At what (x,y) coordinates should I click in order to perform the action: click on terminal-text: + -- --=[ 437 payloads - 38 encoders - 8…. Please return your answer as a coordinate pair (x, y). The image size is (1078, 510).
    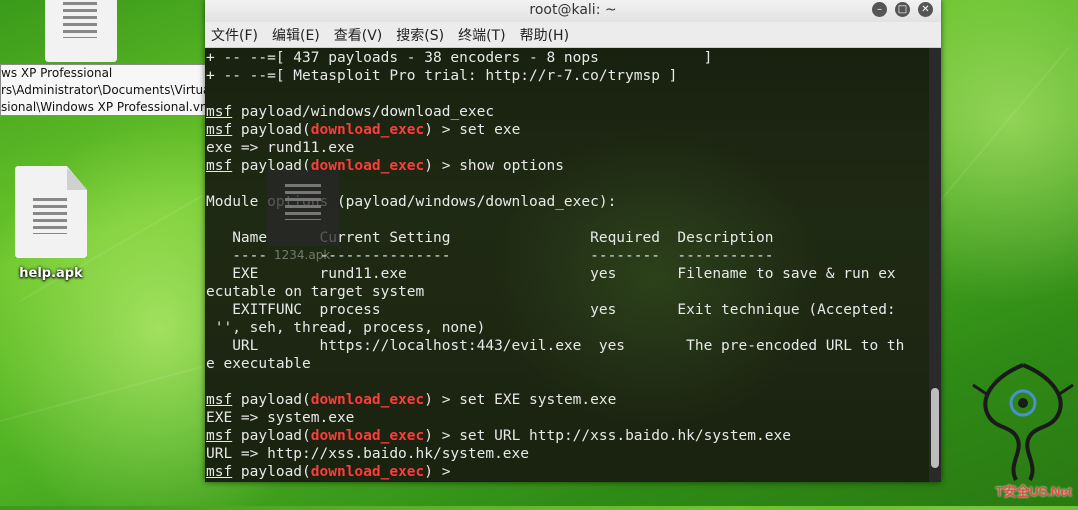
    Looking at the image, I should click on (459, 58).